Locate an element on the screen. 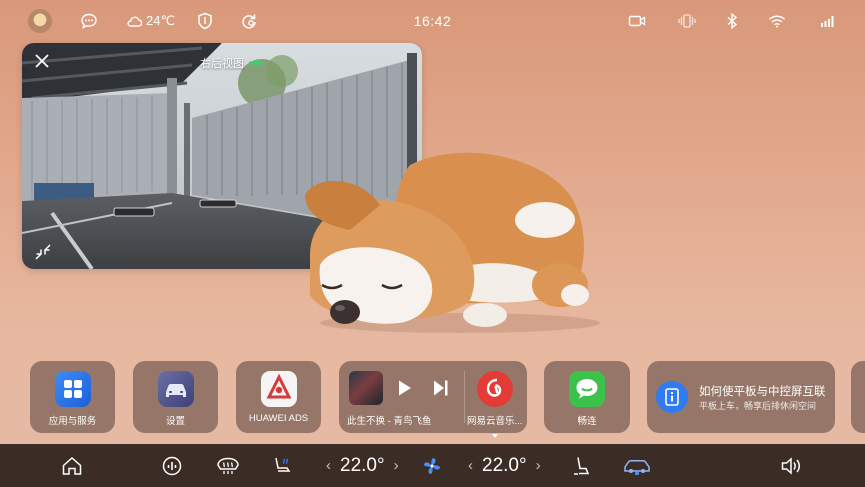 Image resolution: width=865 pixels, height=487 pixels. right-temp-decrease: ‹ is located at coordinates (470, 465).